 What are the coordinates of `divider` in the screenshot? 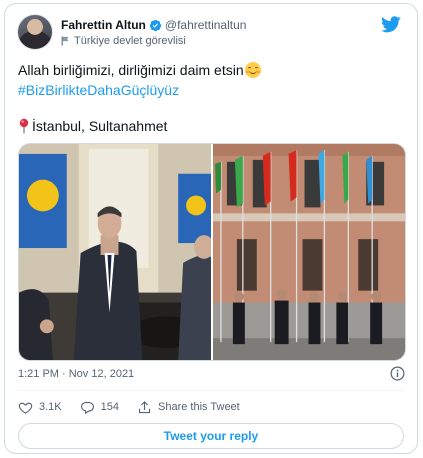 It's located at (211, 390).